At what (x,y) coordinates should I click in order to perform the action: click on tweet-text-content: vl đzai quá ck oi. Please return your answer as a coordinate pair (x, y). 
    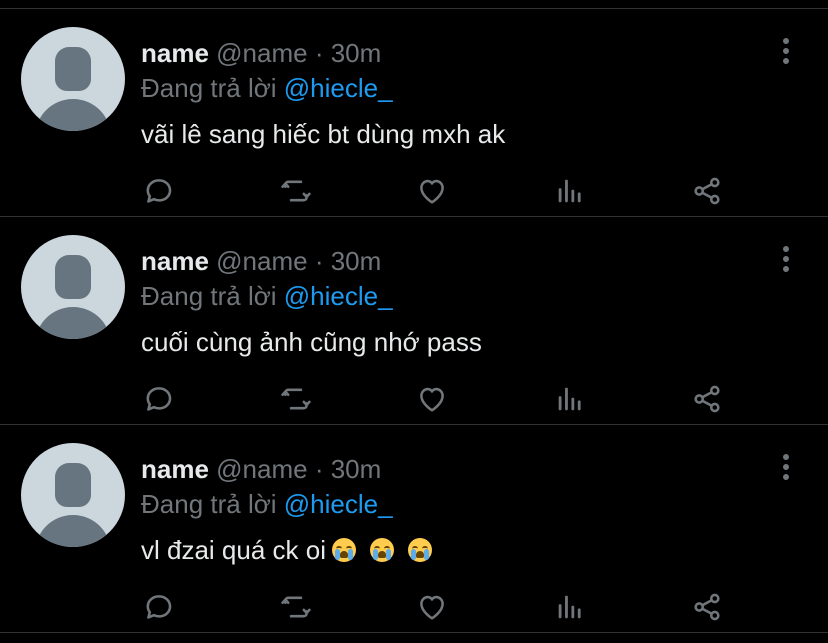
    Looking at the image, I should click on (233, 550).